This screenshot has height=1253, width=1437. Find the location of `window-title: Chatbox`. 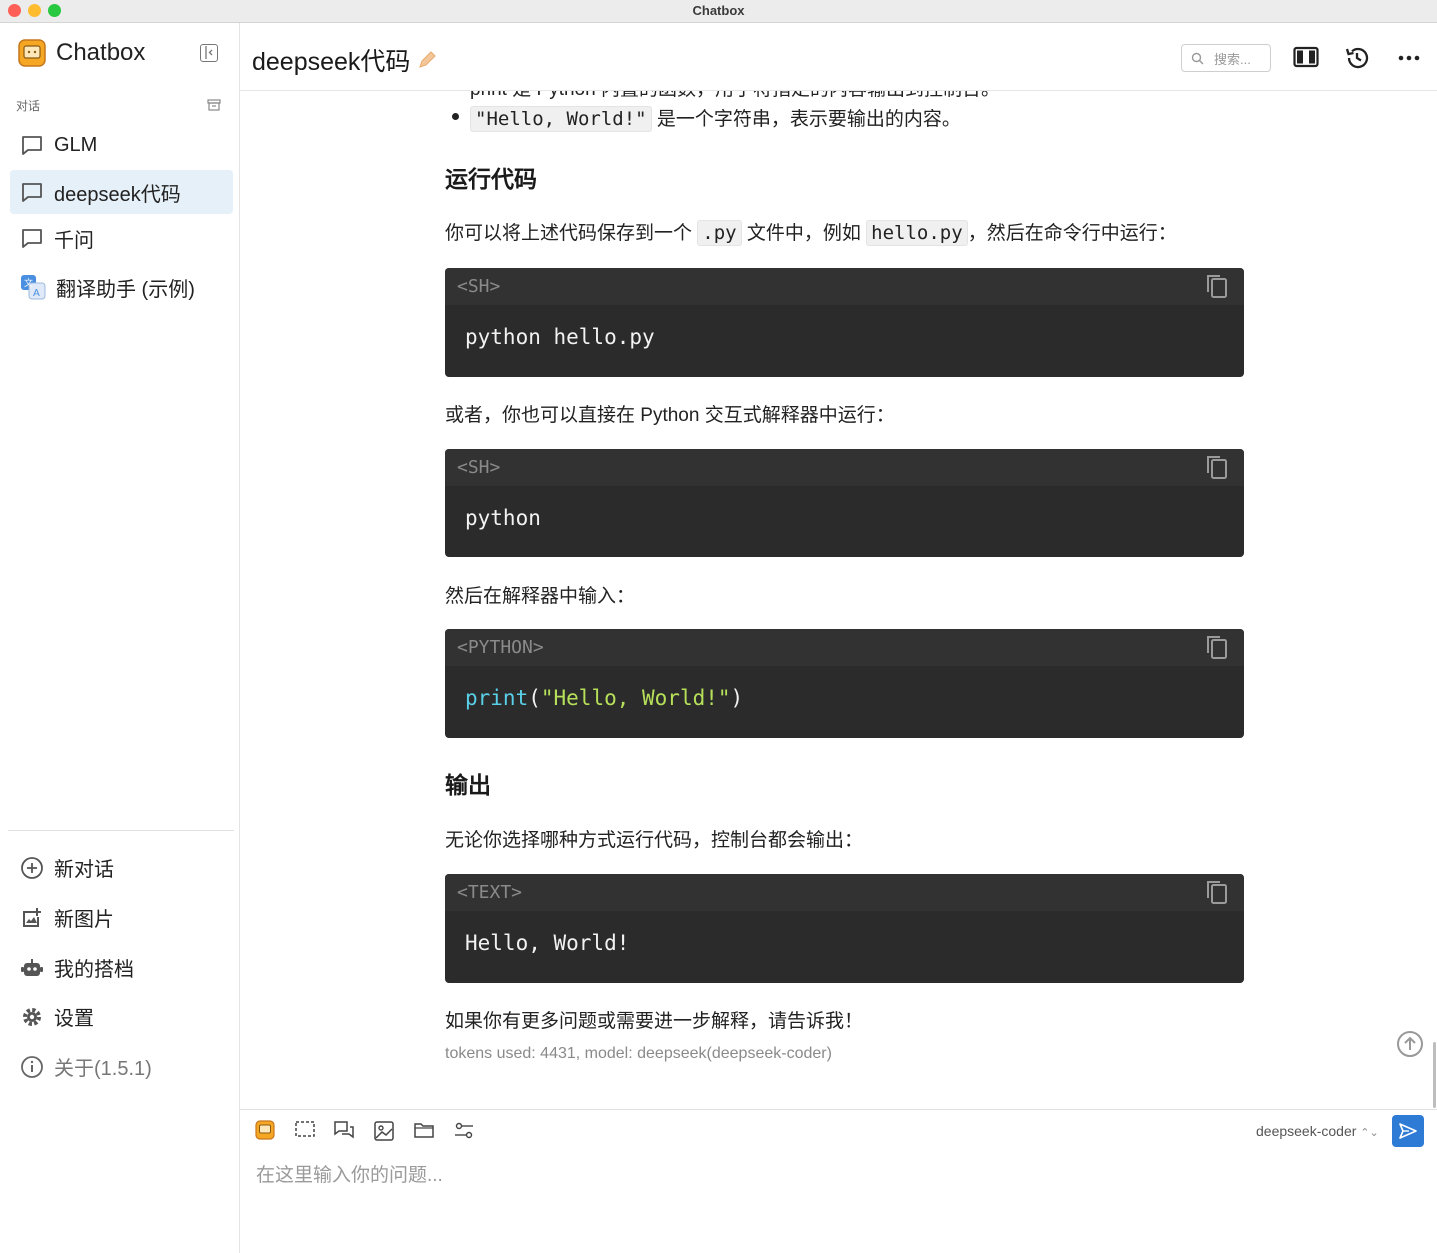

window-title: Chatbox is located at coordinates (718, 10).